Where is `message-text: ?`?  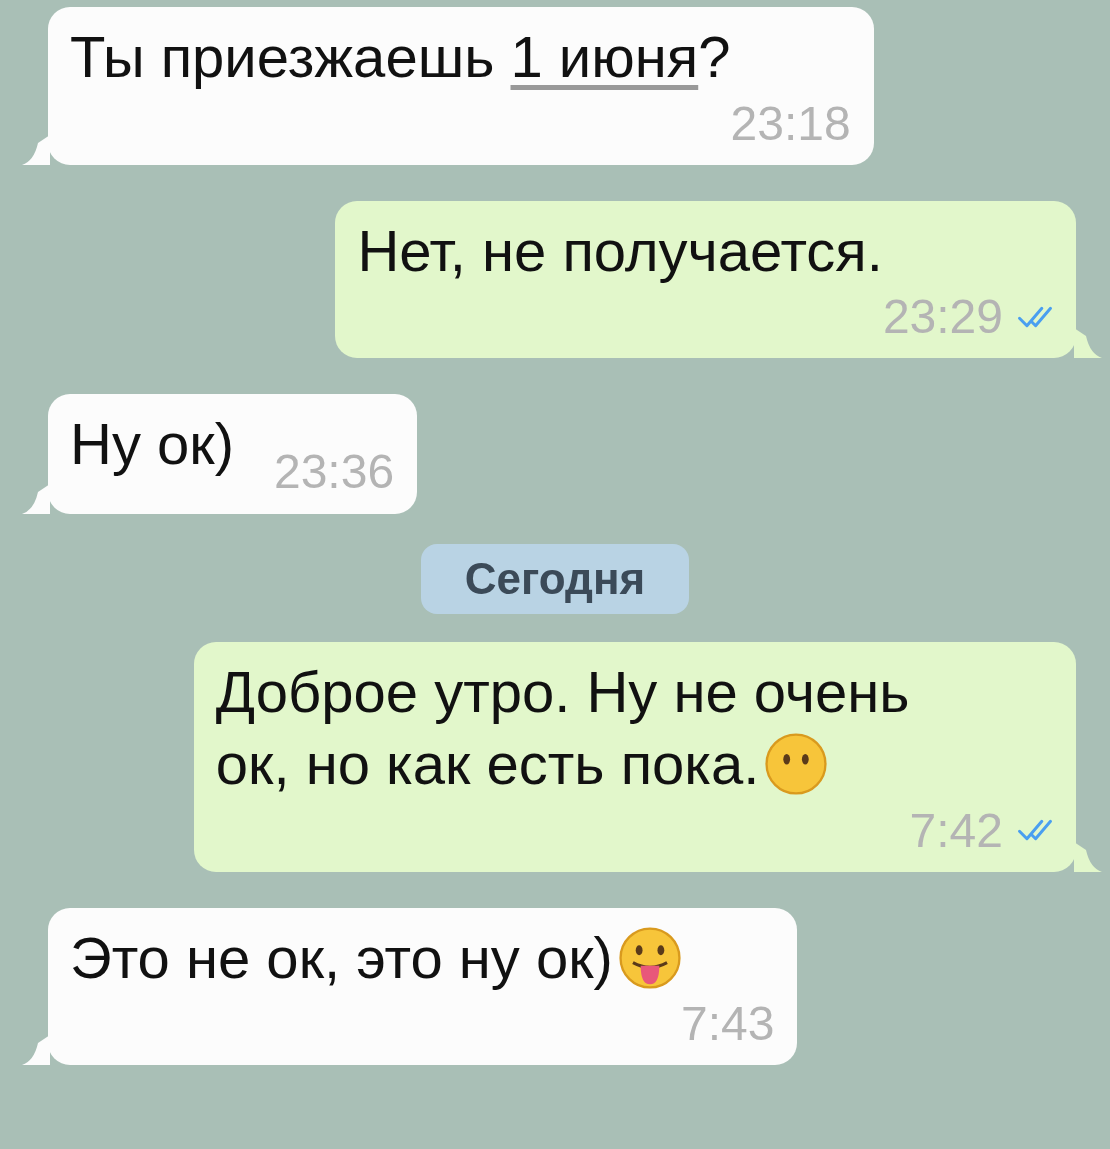
message-text: ? is located at coordinates (714, 57).